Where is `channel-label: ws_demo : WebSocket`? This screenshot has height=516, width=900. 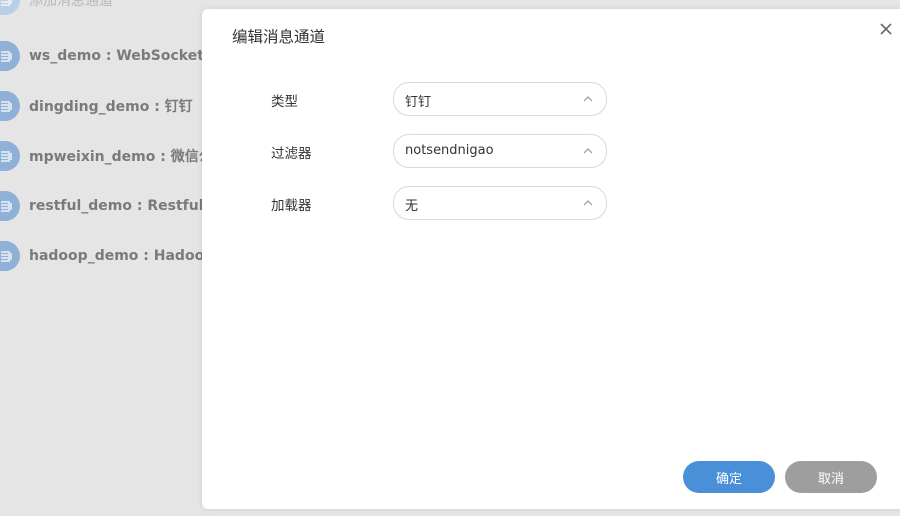
channel-label: ws_demo : WebSocket is located at coordinates (116, 56).